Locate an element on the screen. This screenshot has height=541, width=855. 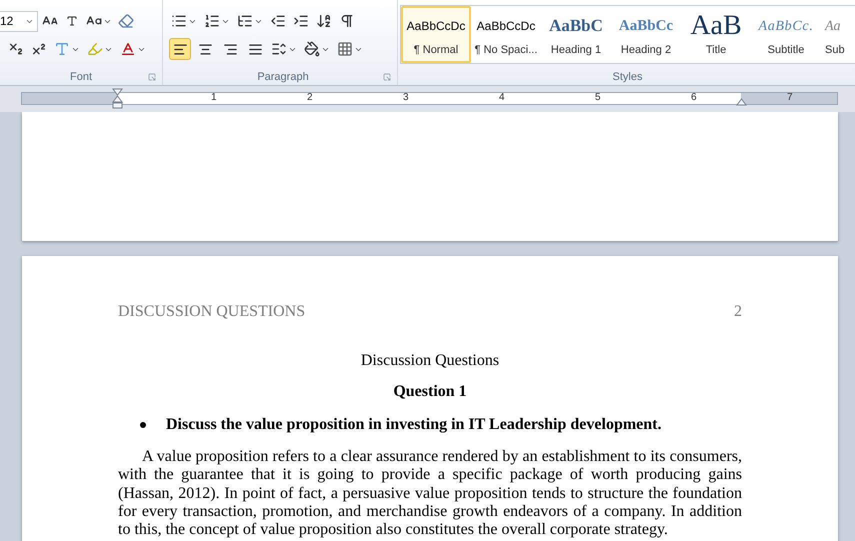
style-item: Aa Sub is located at coordinates (838, 34).